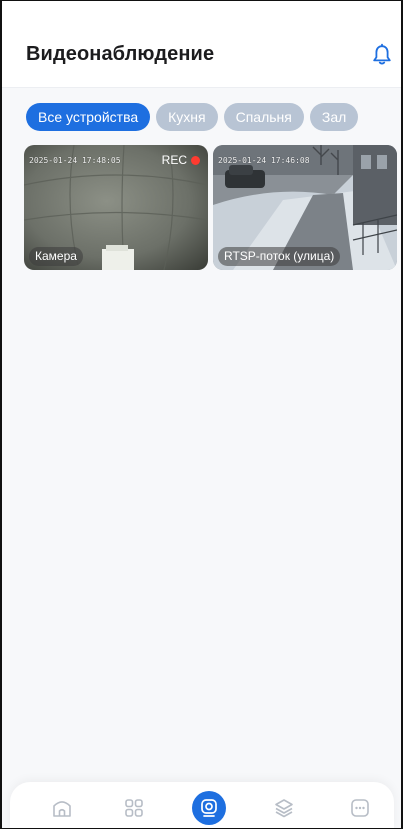 The image size is (403, 829). What do you see at coordinates (187, 117) in the screenshot?
I see `chip-kitchen: Кухня` at bounding box center [187, 117].